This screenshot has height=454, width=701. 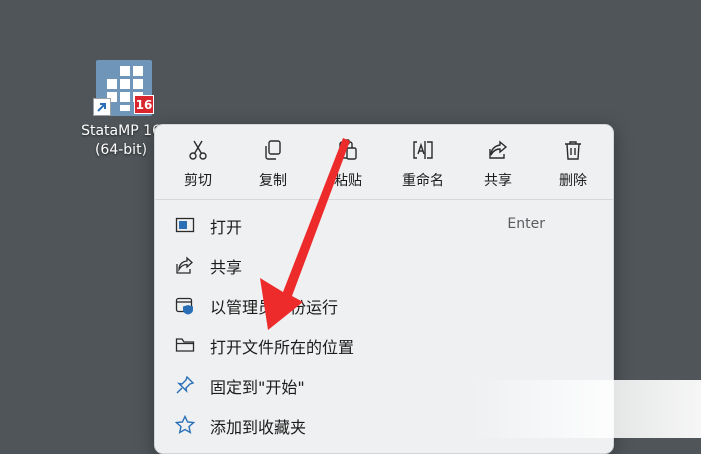 What do you see at coordinates (348, 162) in the screenshot?
I see `paste-button: 粘贴` at bounding box center [348, 162].